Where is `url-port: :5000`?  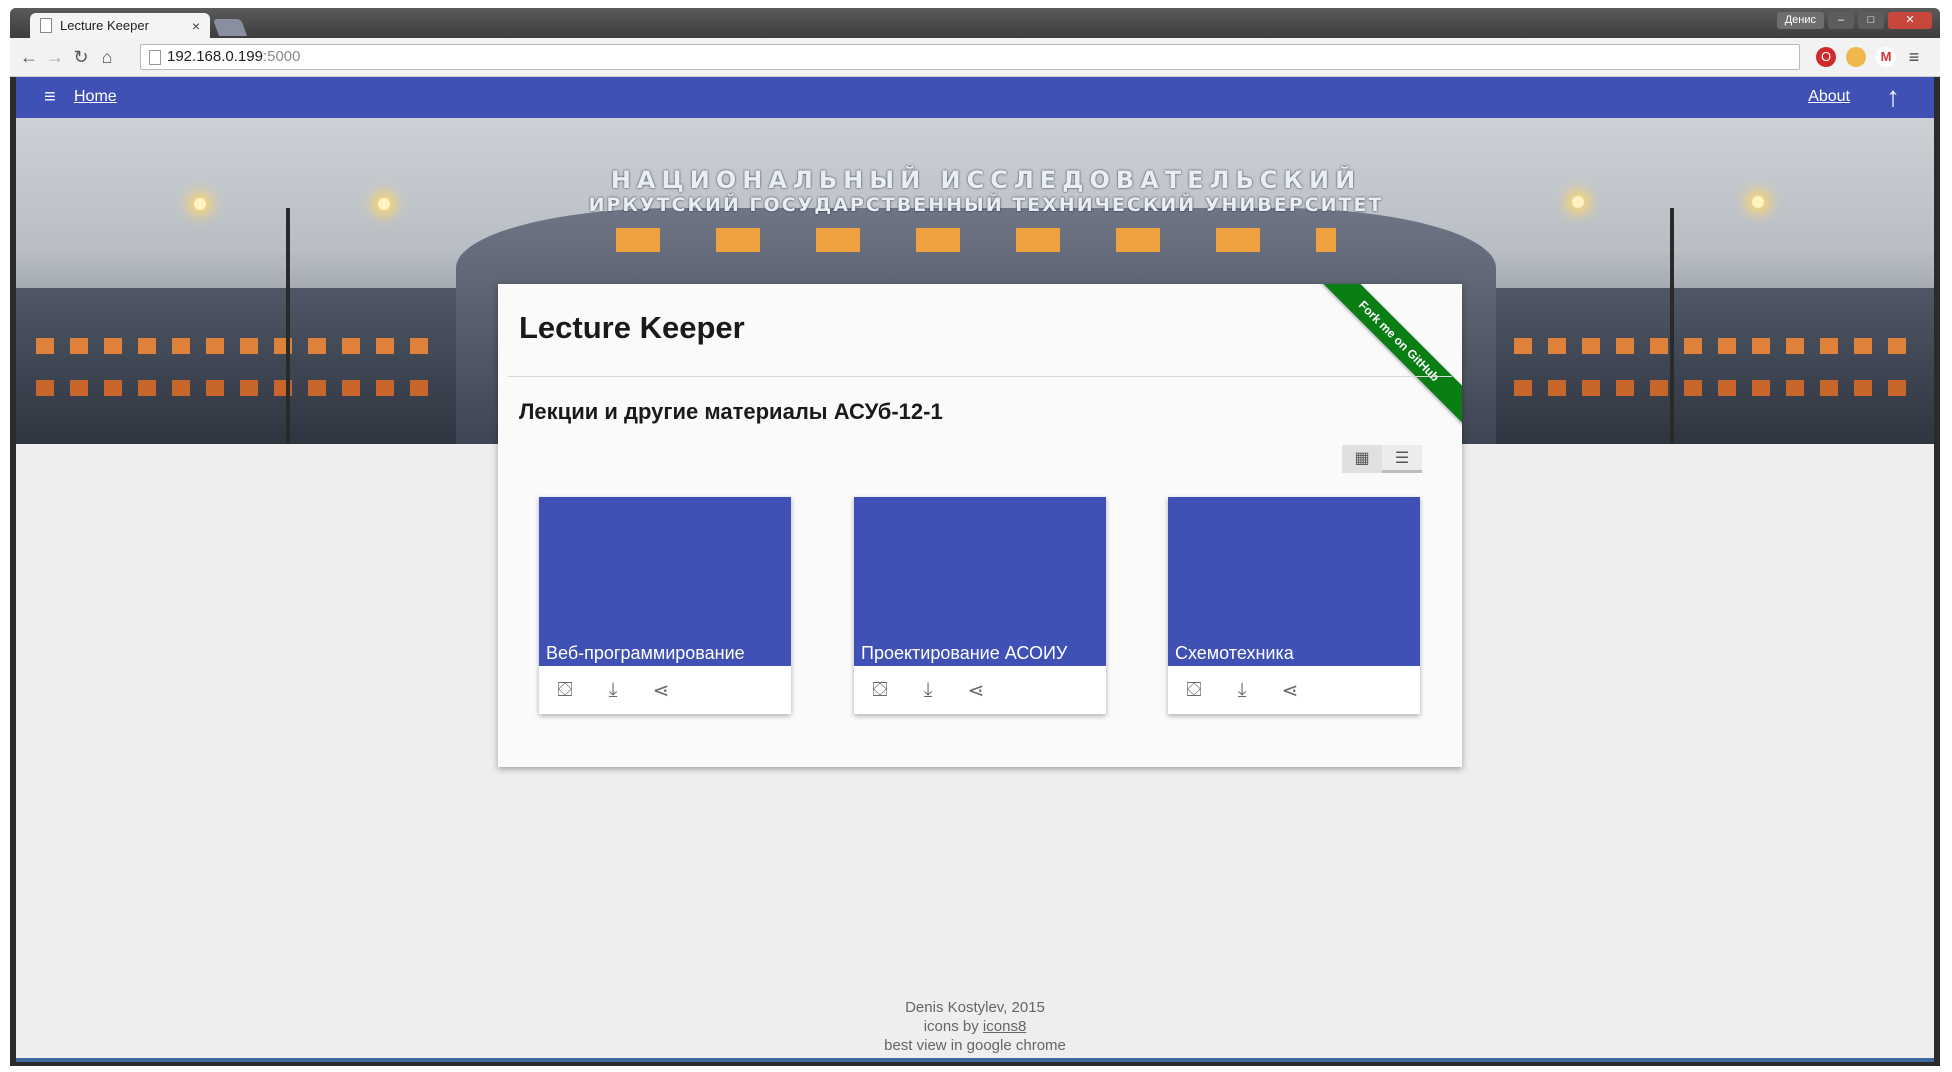 url-port: :5000 is located at coordinates (281, 56).